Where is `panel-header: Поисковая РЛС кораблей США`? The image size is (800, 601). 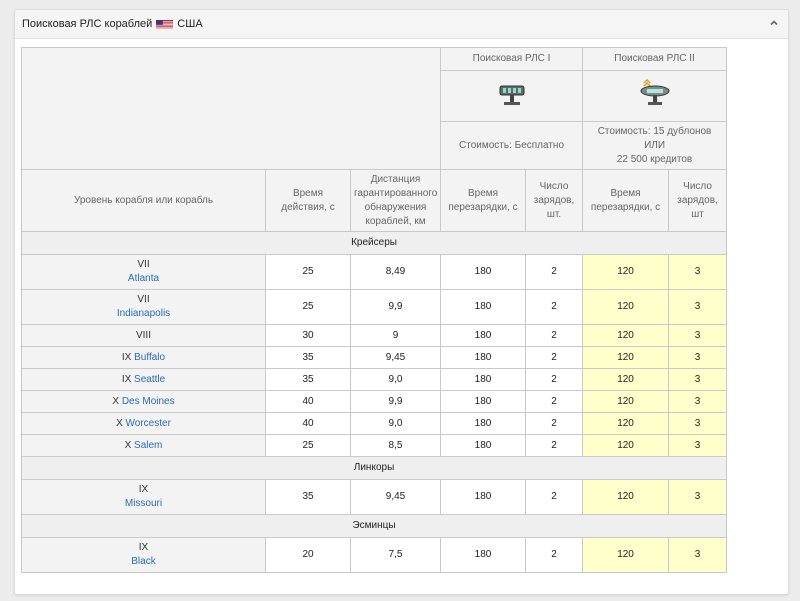
panel-header: Поисковая РЛС кораблей США is located at coordinates (401, 24).